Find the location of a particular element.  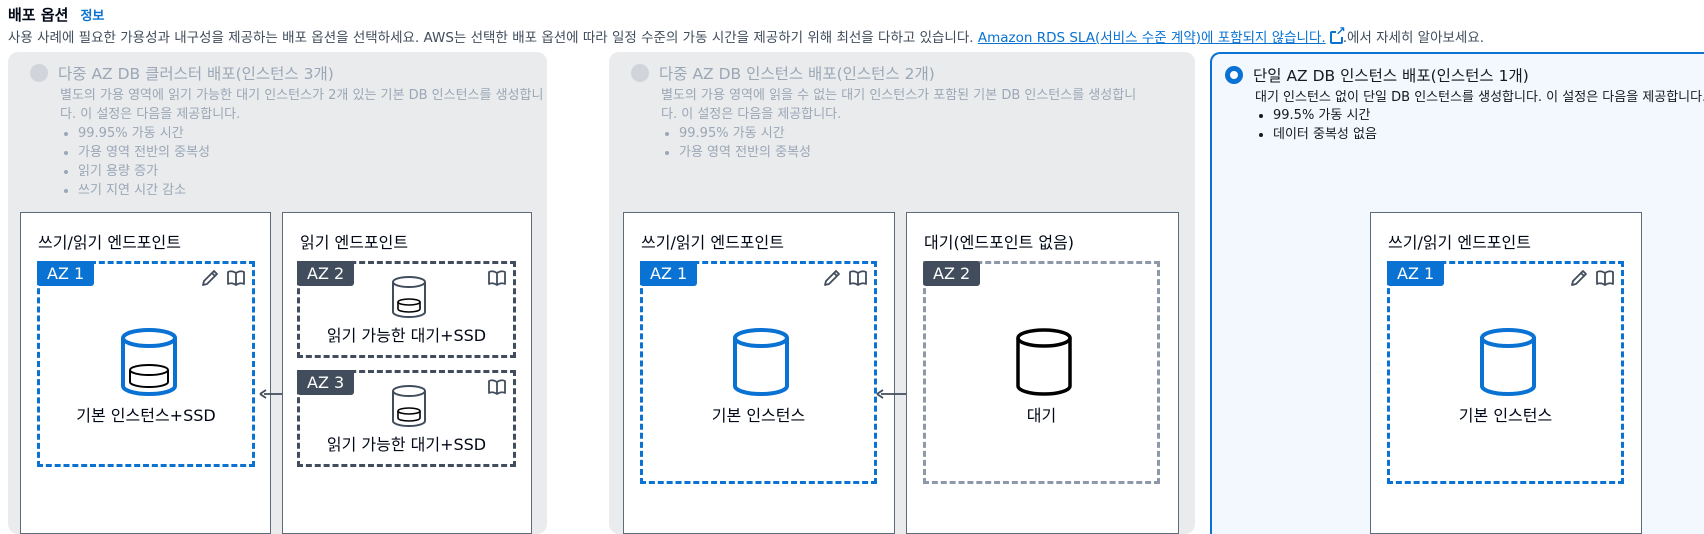

option-title: 다중 AZ DB 클러스터 배포(인스턴스 3개) is located at coordinates (196, 74).